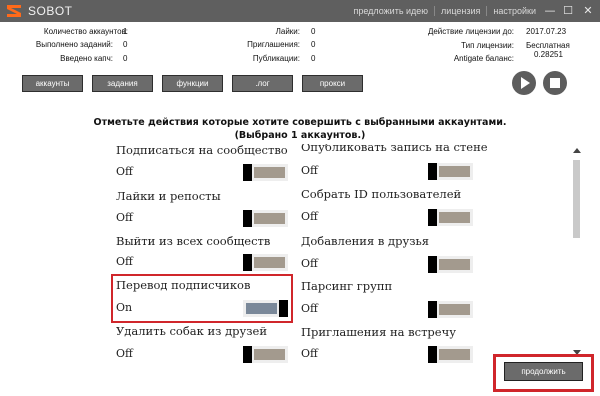 The height and width of the screenshot is (396, 600). Describe the element at coordinates (300, 135) in the screenshot. I see `instruction-line-2: (Выбрано 1 аккаунтов.)` at that location.